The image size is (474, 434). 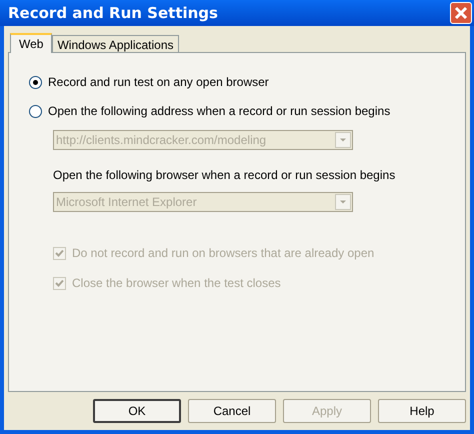 What do you see at coordinates (158, 82) in the screenshot?
I see `radio-label: Record and run test on any open browser` at bounding box center [158, 82].